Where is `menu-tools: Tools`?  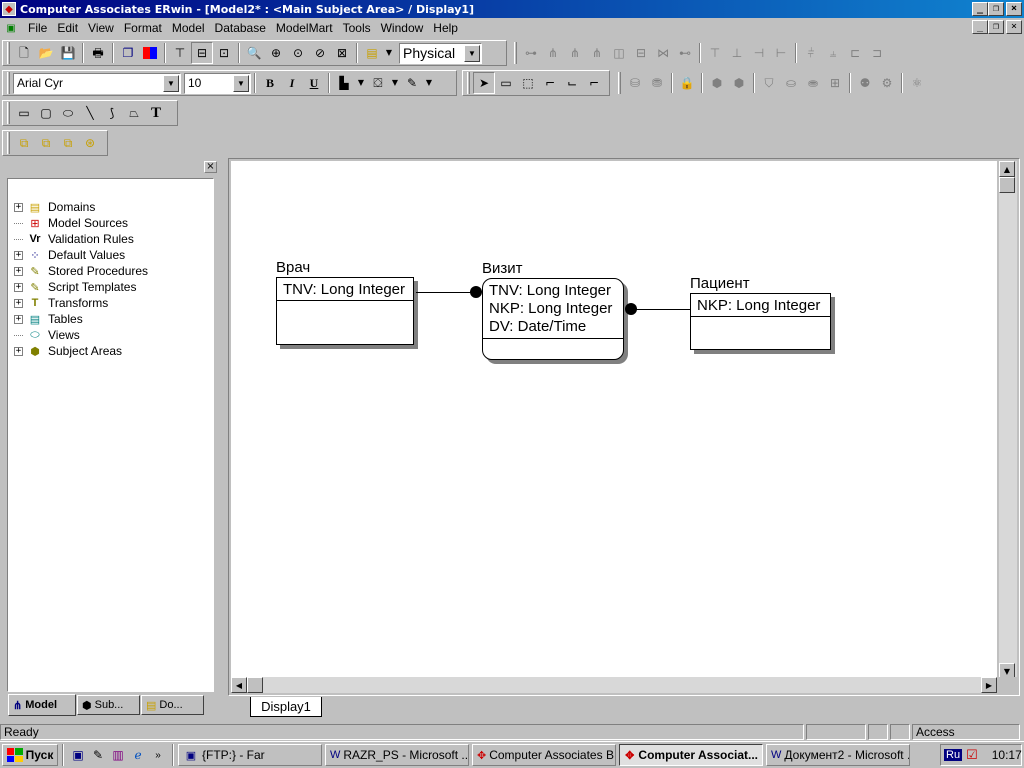
menu-tools: Tools is located at coordinates (357, 28).